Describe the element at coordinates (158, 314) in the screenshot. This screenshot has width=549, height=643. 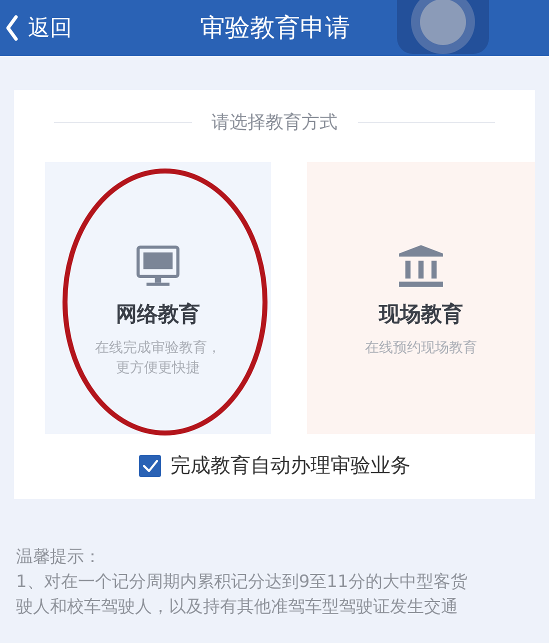
I see `option-title: 网络教育` at that location.